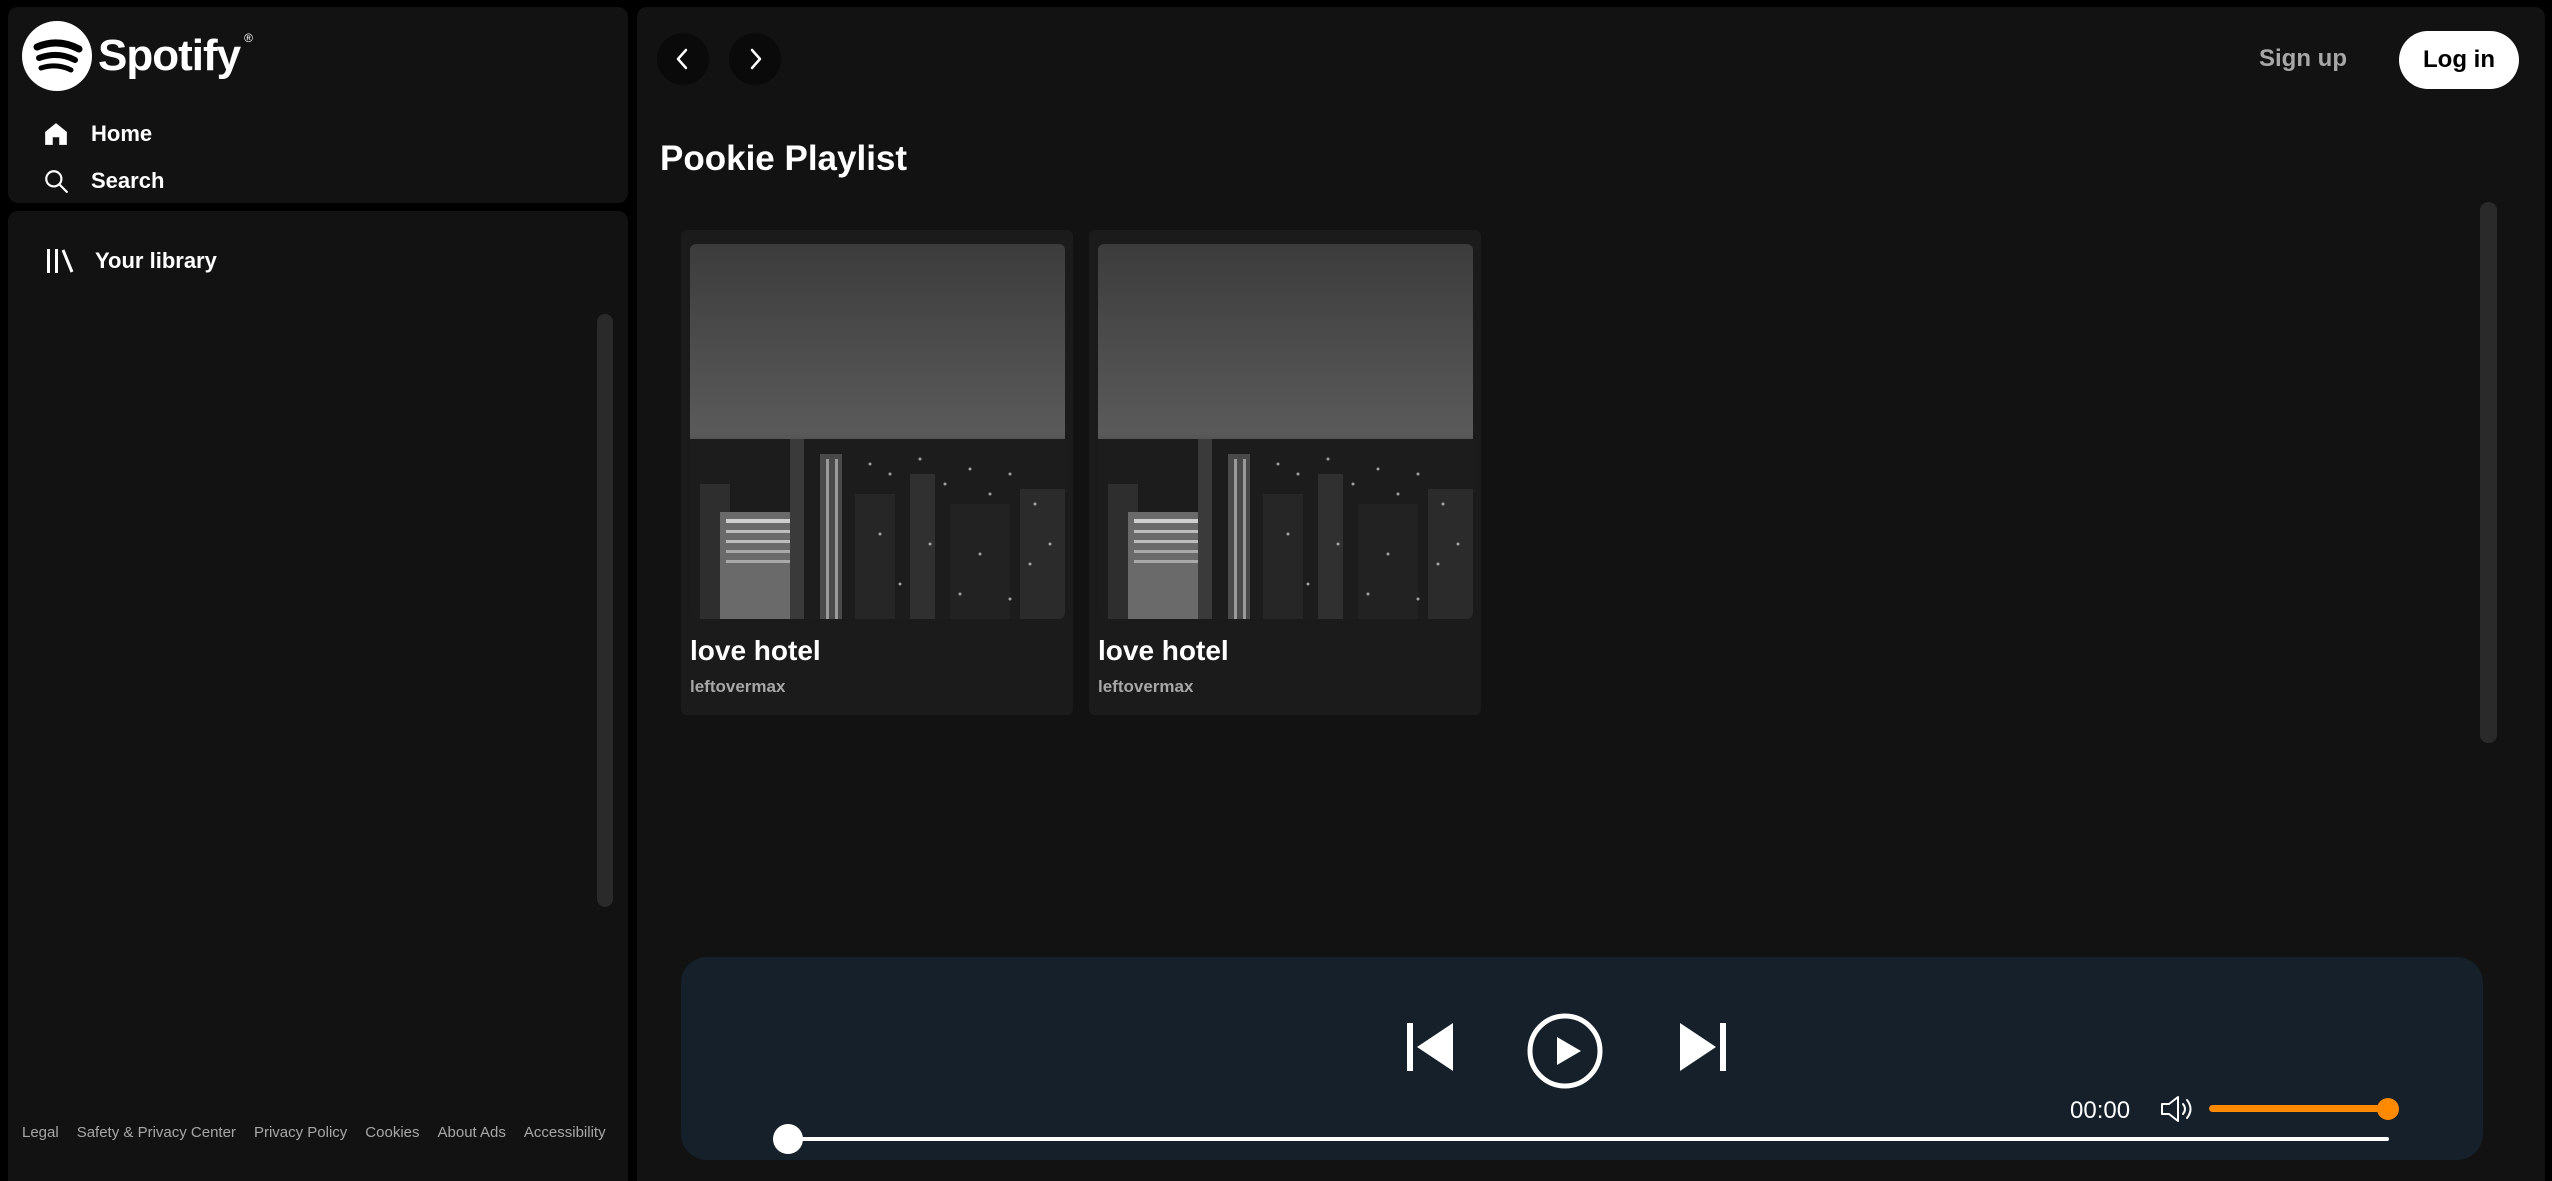 The height and width of the screenshot is (1181, 2552). I want to click on volume-button, so click(2178, 1111).